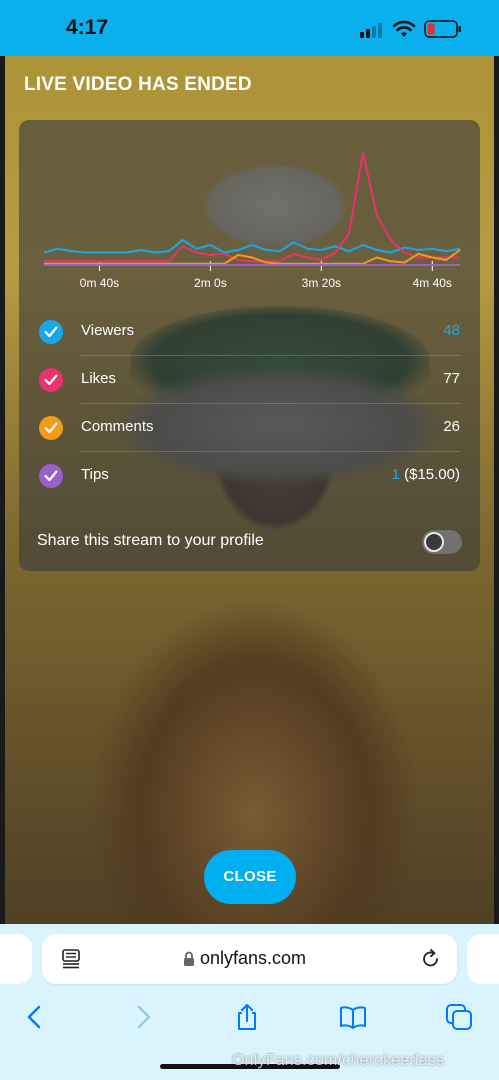 This screenshot has height=1080, width=499. Describe the element at coordinates (338, 1060) in the screenshot. I see `watermark: OnlyFans.com/cherokeedass` at that location.